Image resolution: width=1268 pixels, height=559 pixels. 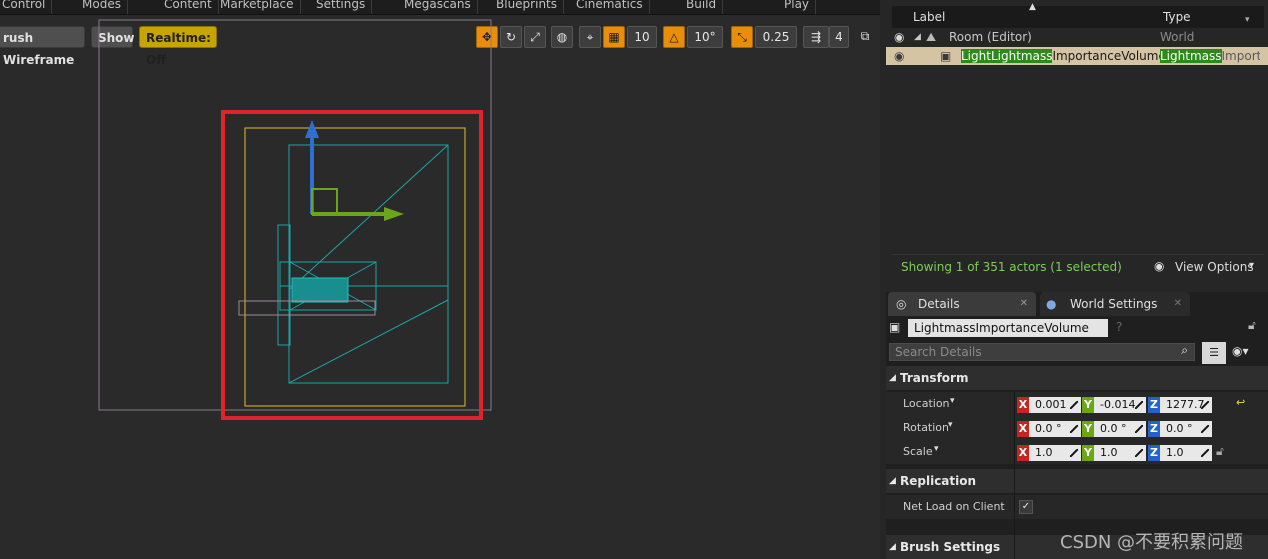 I want to click on column-divider, so click(x=1014, y=474).